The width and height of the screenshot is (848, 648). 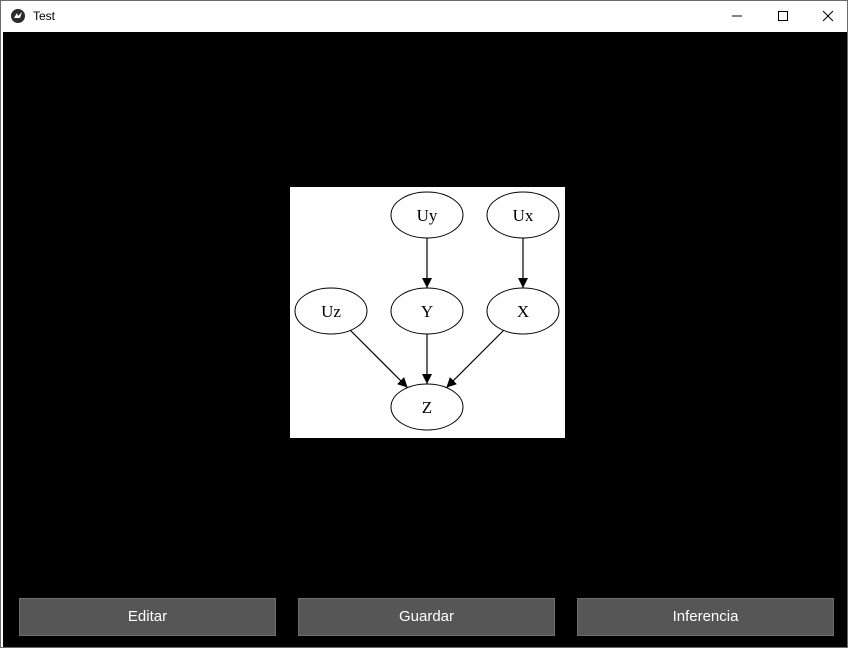 I want to click on maximize-icon, so click(x=783, y=16).